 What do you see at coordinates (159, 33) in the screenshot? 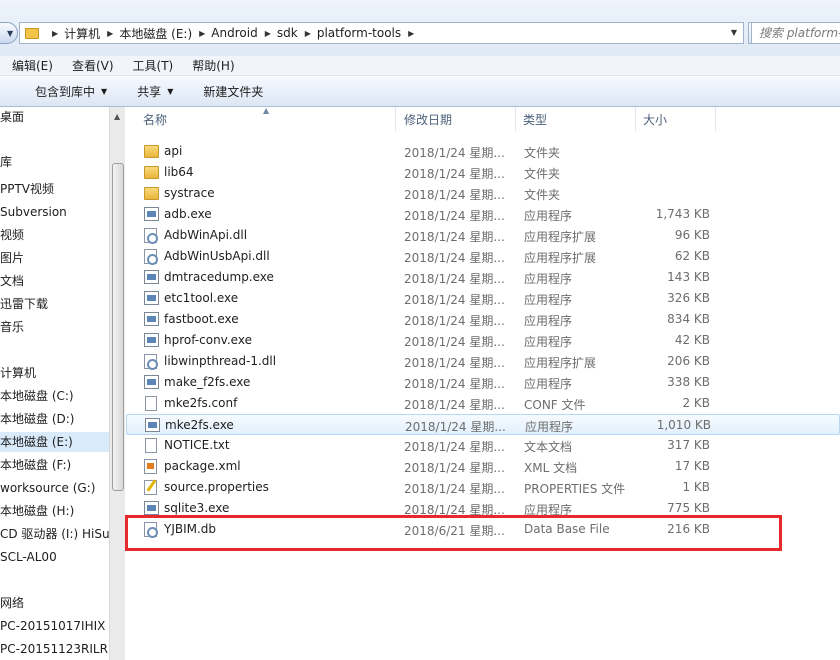
I see `breadcrumb-drive-e: 本地磁盘 (E:) ▶` at bounding box center [159, 33].